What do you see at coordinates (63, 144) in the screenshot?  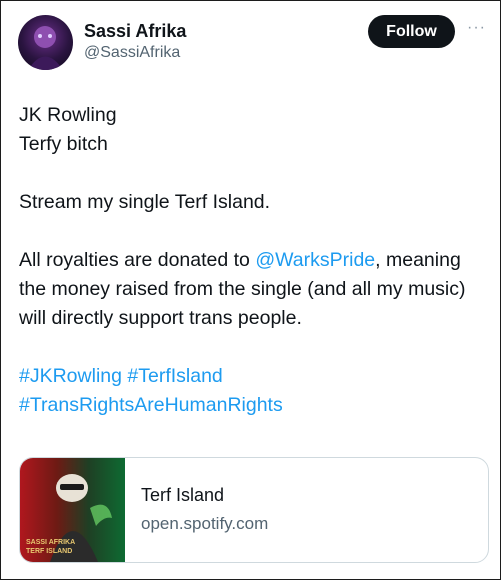 I see `tweet-line-2: Terfy bitch` at bounding box center [63, 144].